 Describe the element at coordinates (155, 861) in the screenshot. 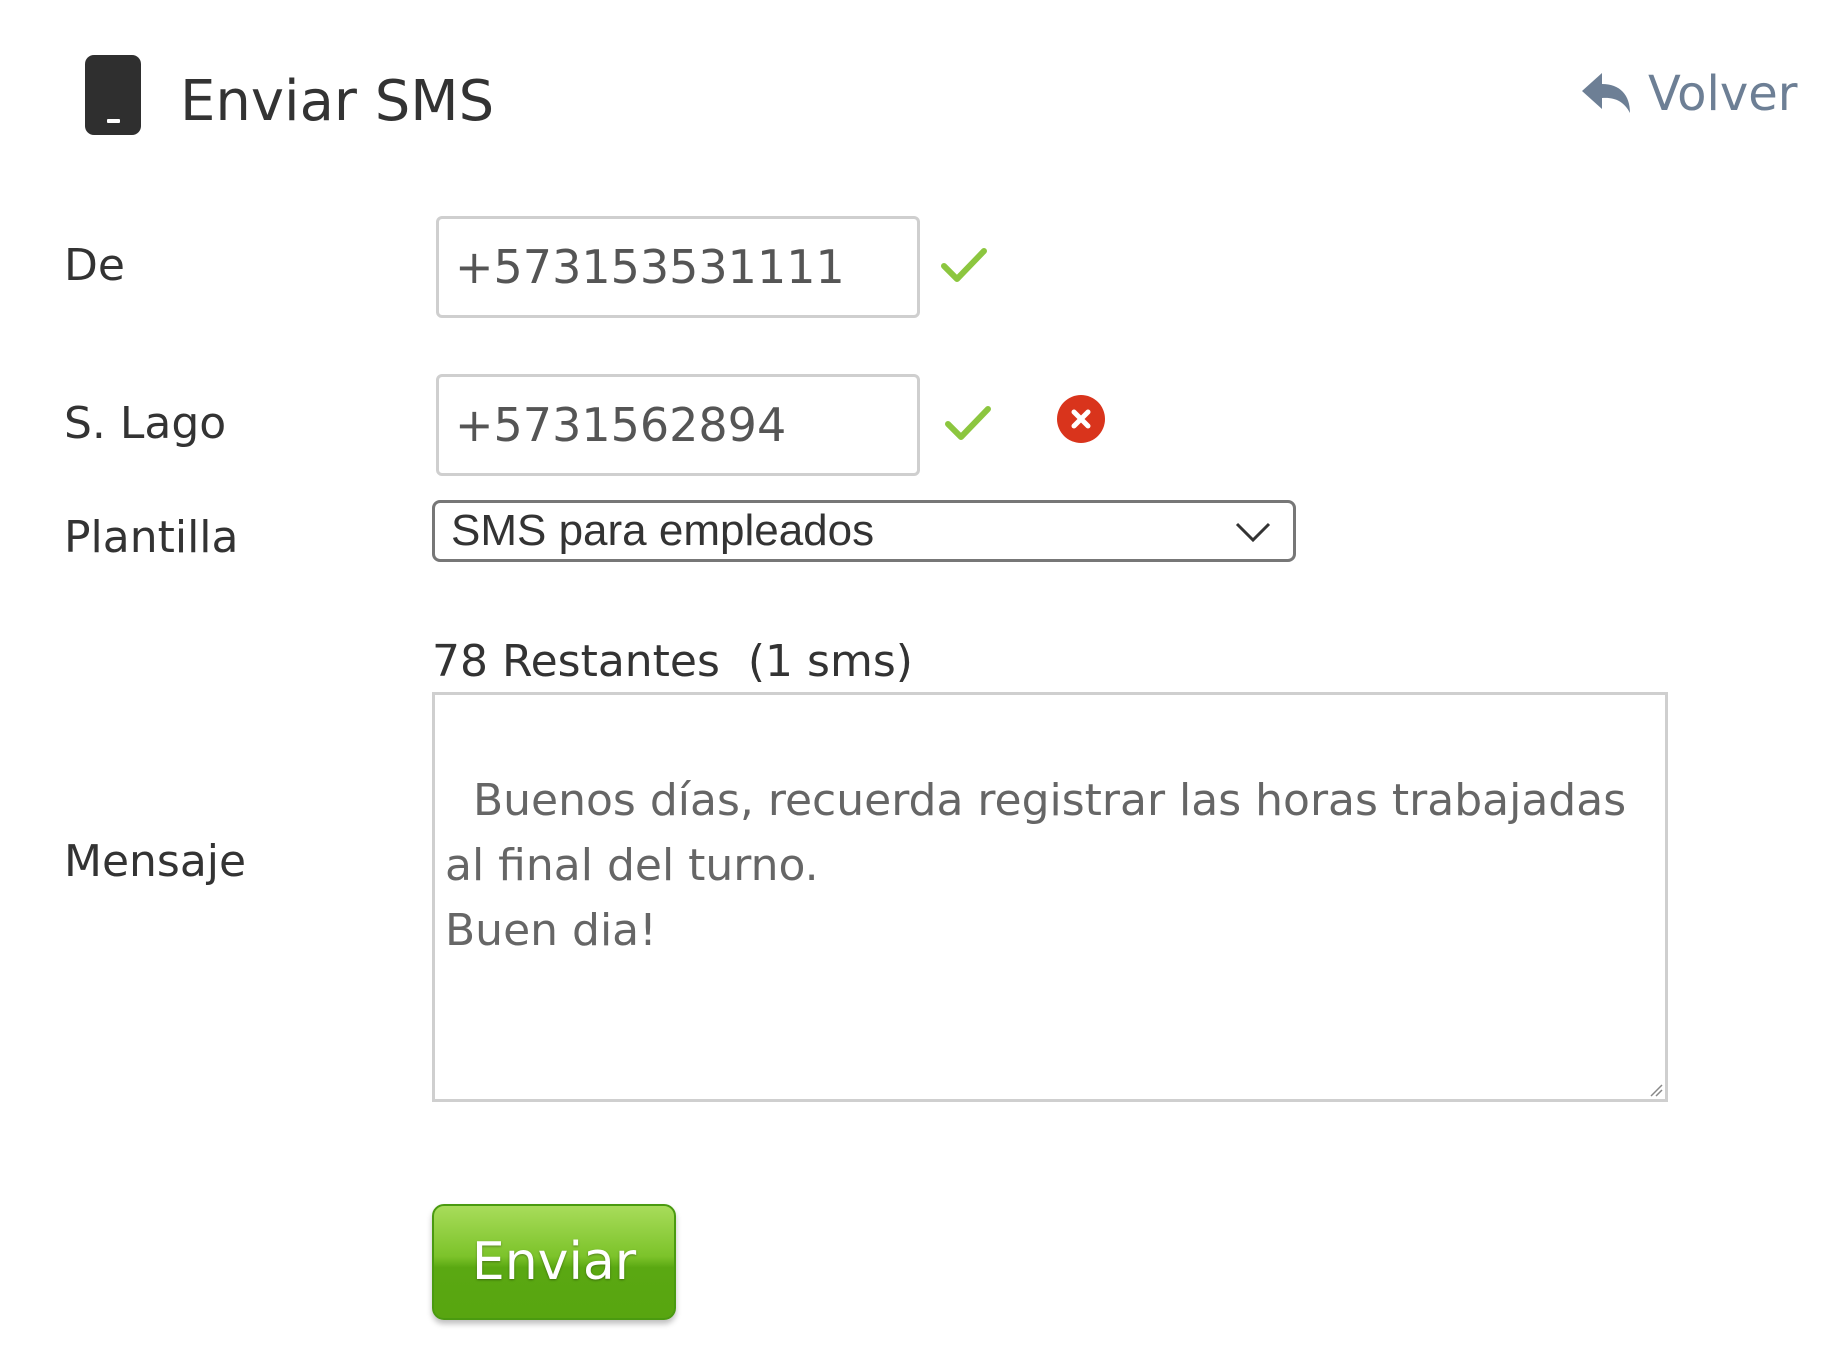

I see `message-label: Mensaje` at that location.